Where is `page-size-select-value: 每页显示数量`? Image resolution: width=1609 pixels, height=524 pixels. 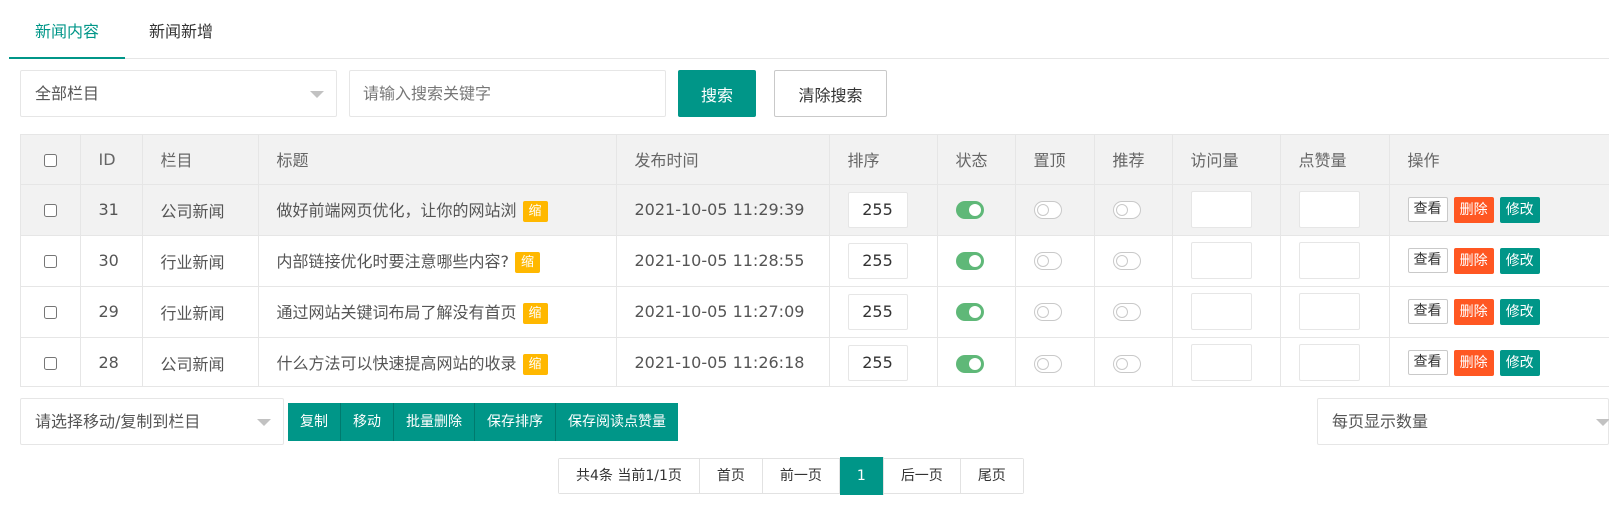 page-size-select-value: 每页显示数量 is located at coordinates (1380, 421).